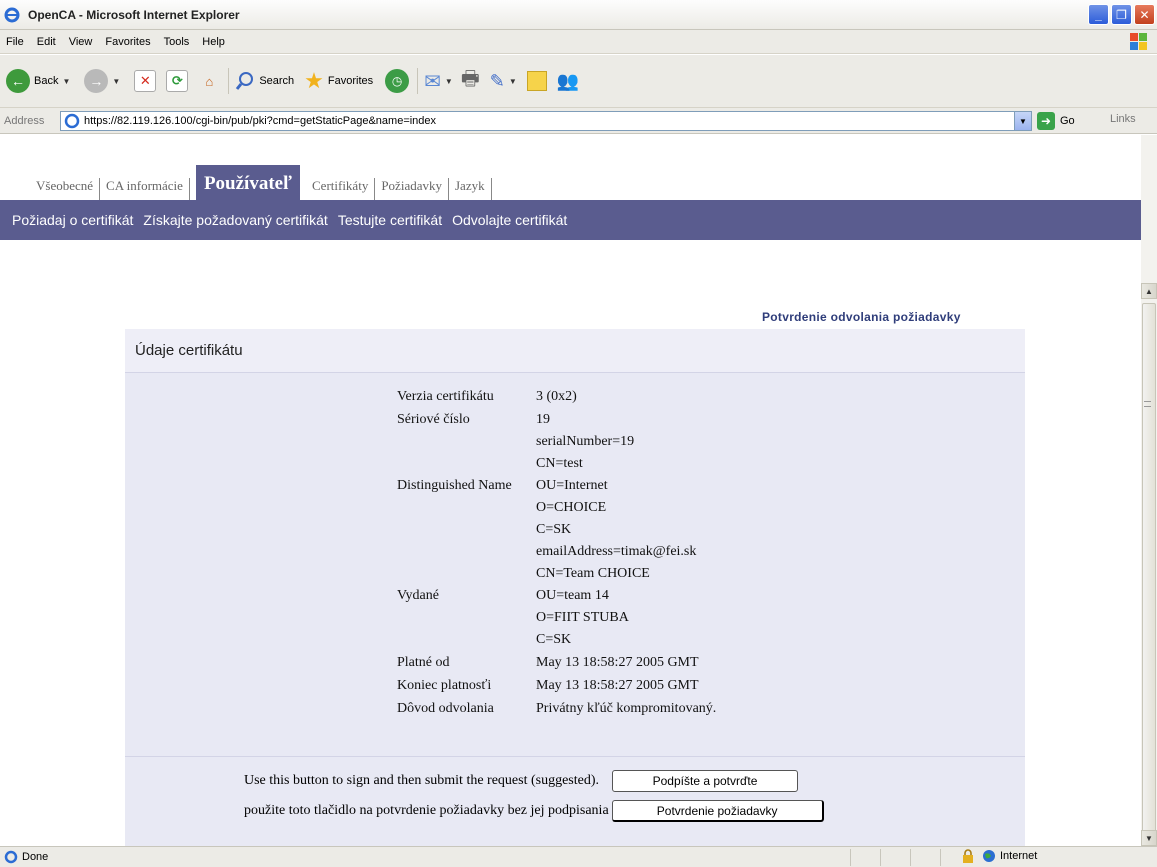 Image resolution: width=1157 pixels, height=867 pixels. What do you see at coordinates (1098, 14) in the screenshot?
I see `minimize-button: _` at bounding box center [1098, 14].